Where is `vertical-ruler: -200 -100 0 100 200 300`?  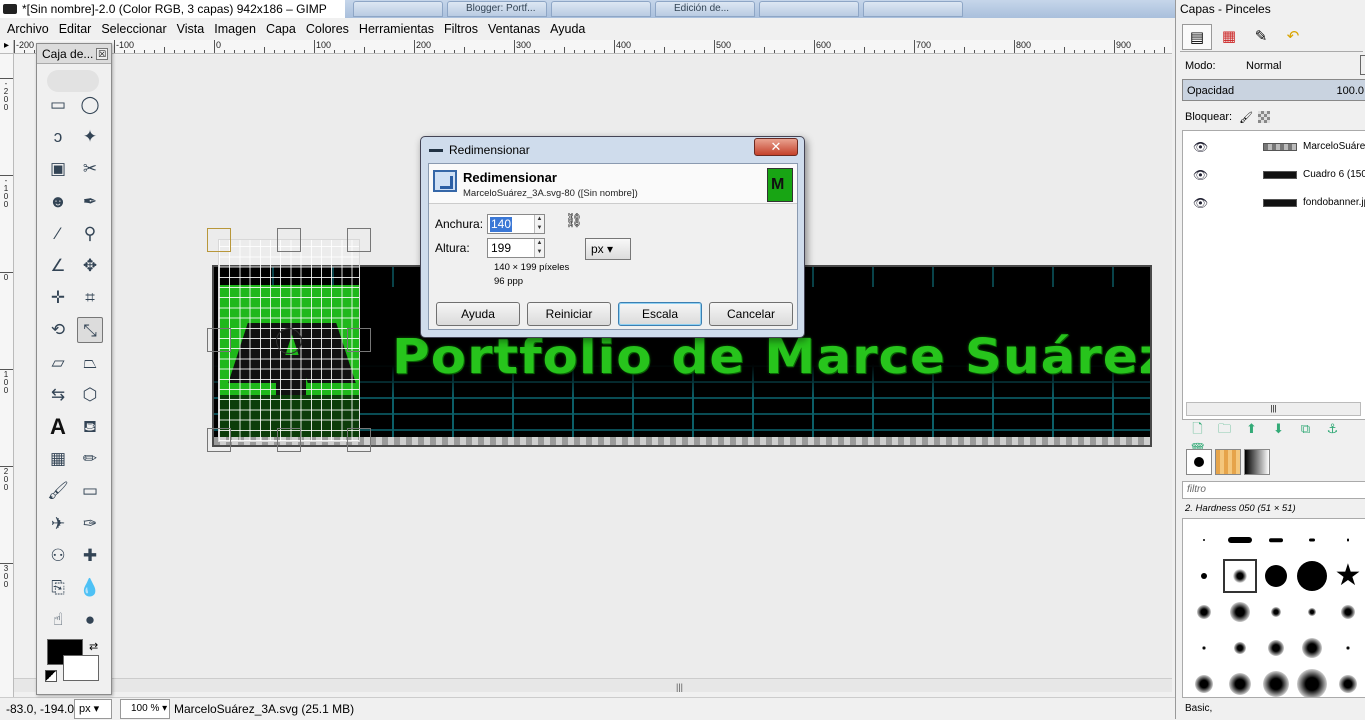
vertical-ruler: -200 -100 0 100 200 300 is located at coordinates (7, 375).